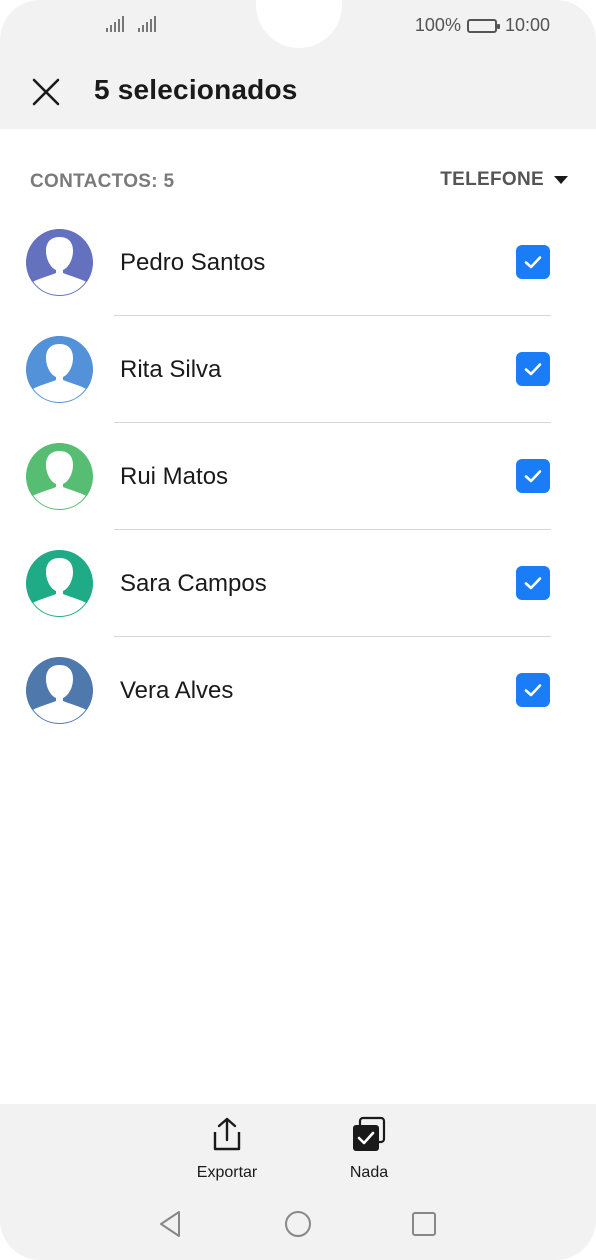 The image size is (596, 1260). I want to click on app-bar: 5 selecionados, so click(298, 90).